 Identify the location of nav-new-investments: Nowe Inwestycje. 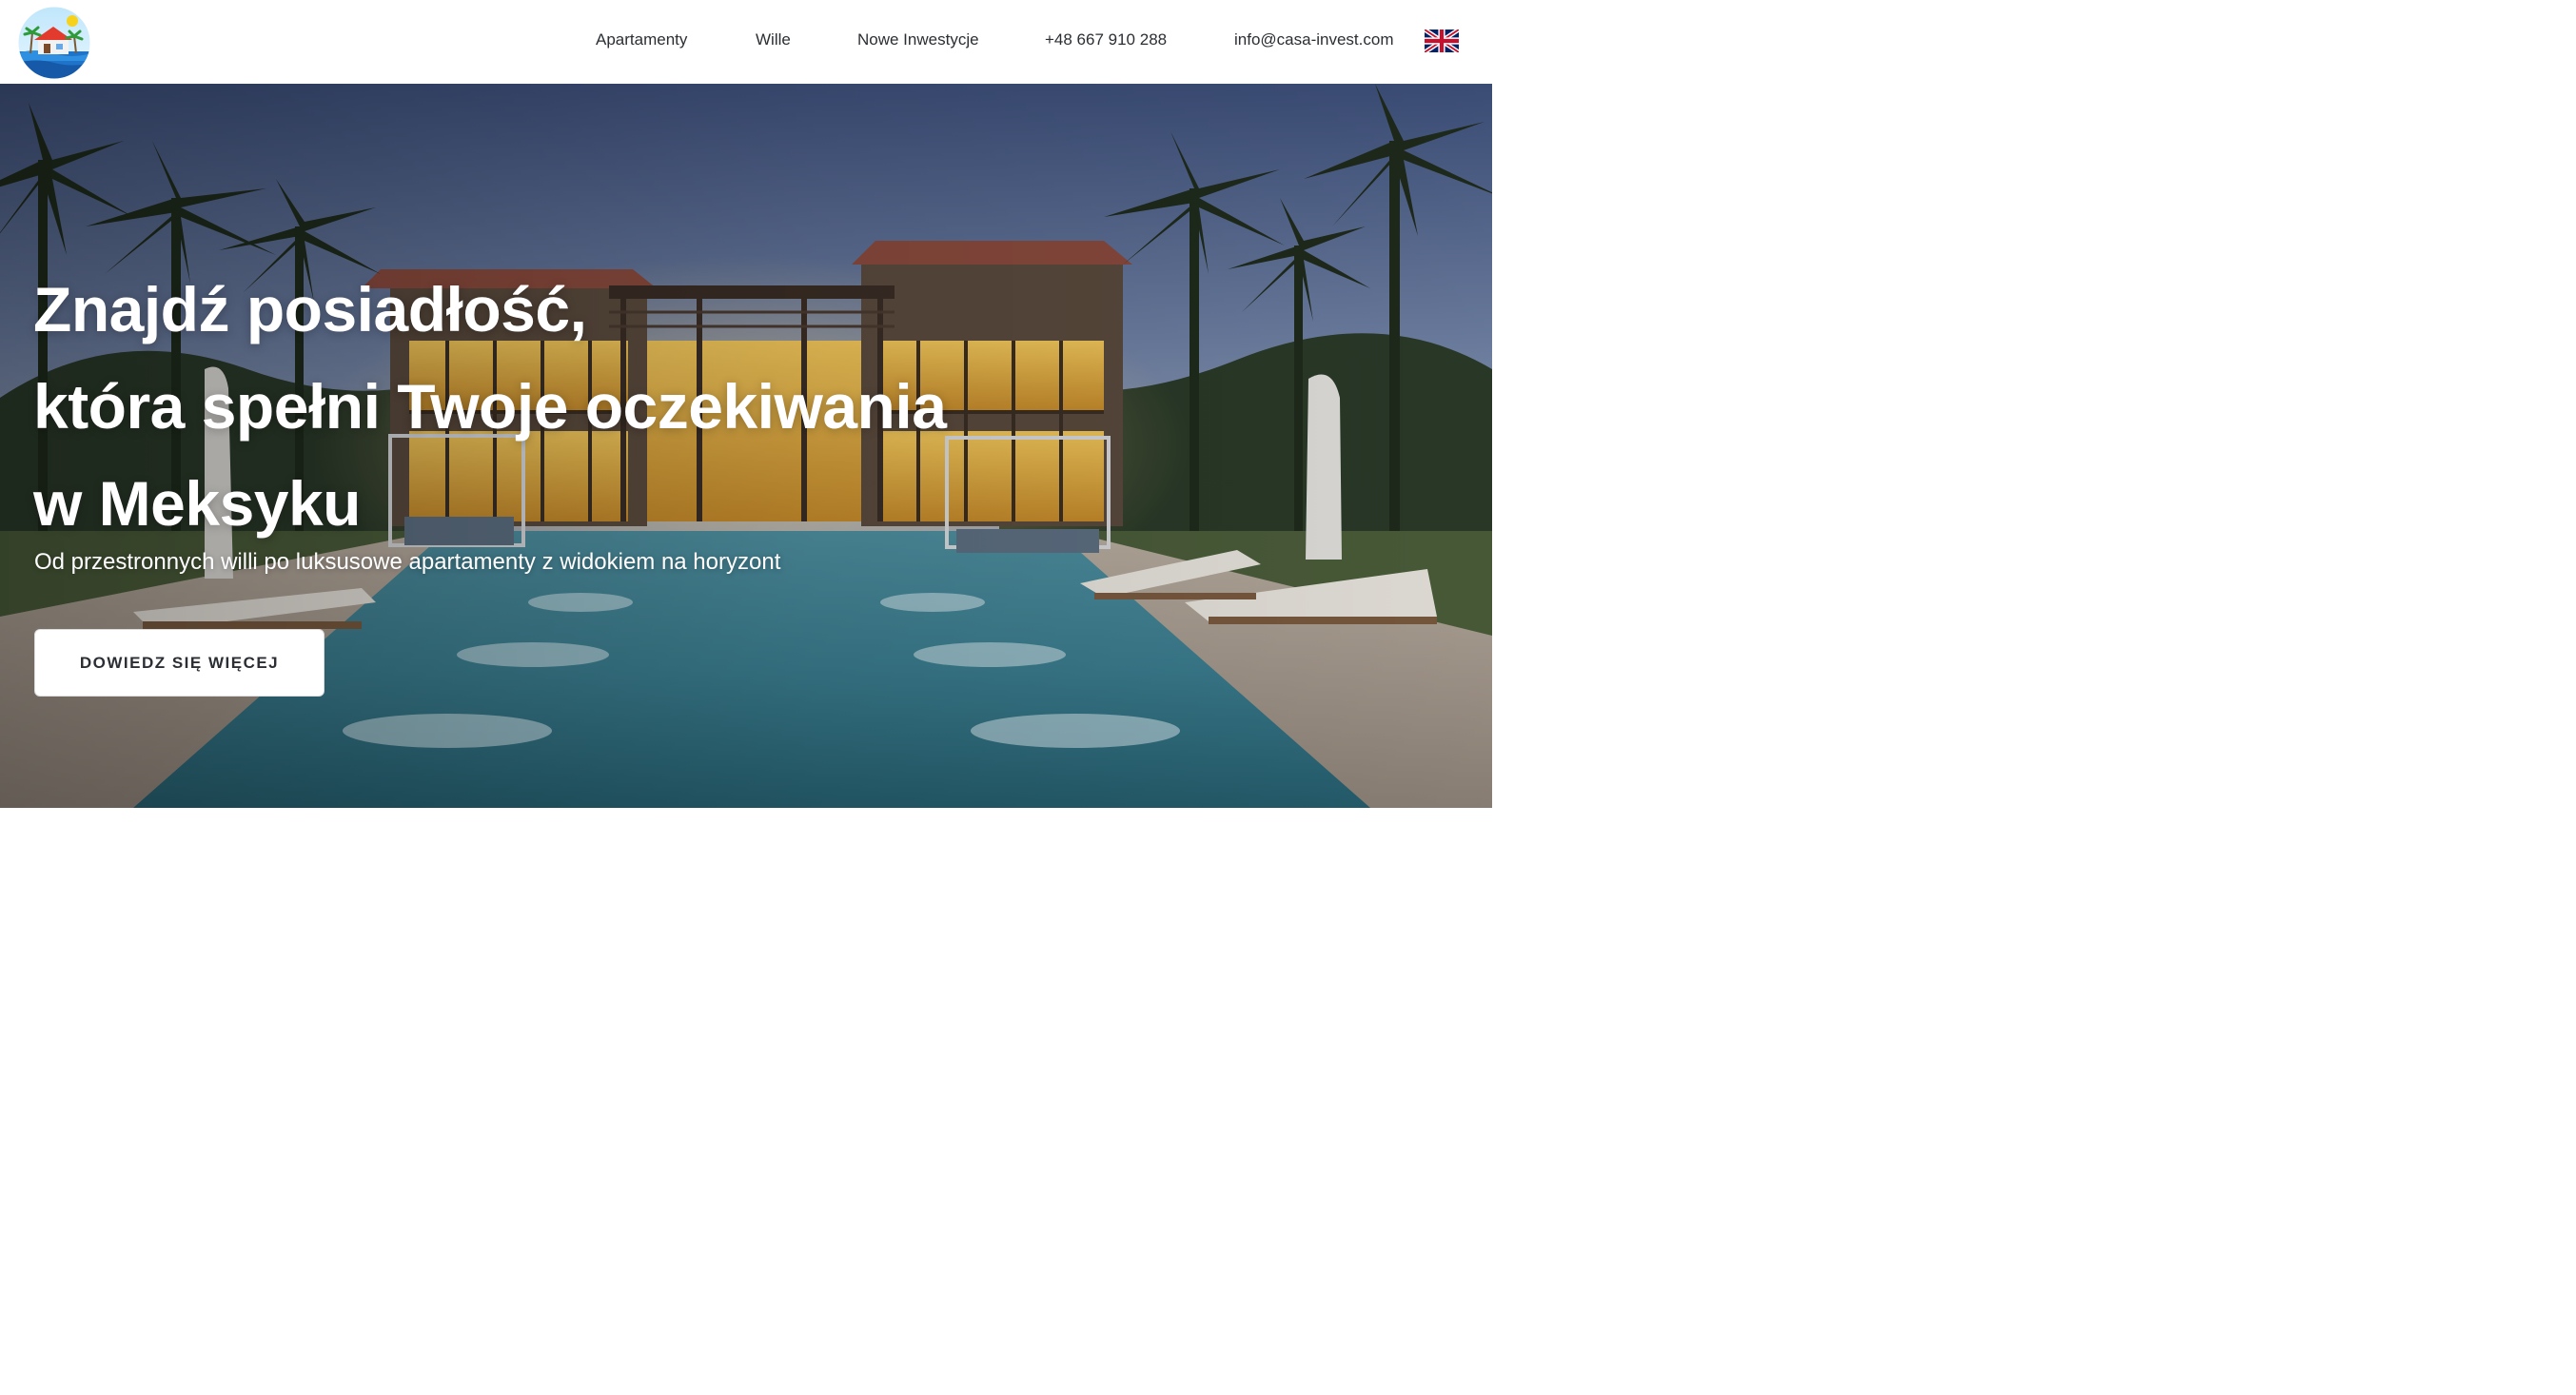
(918, 39).